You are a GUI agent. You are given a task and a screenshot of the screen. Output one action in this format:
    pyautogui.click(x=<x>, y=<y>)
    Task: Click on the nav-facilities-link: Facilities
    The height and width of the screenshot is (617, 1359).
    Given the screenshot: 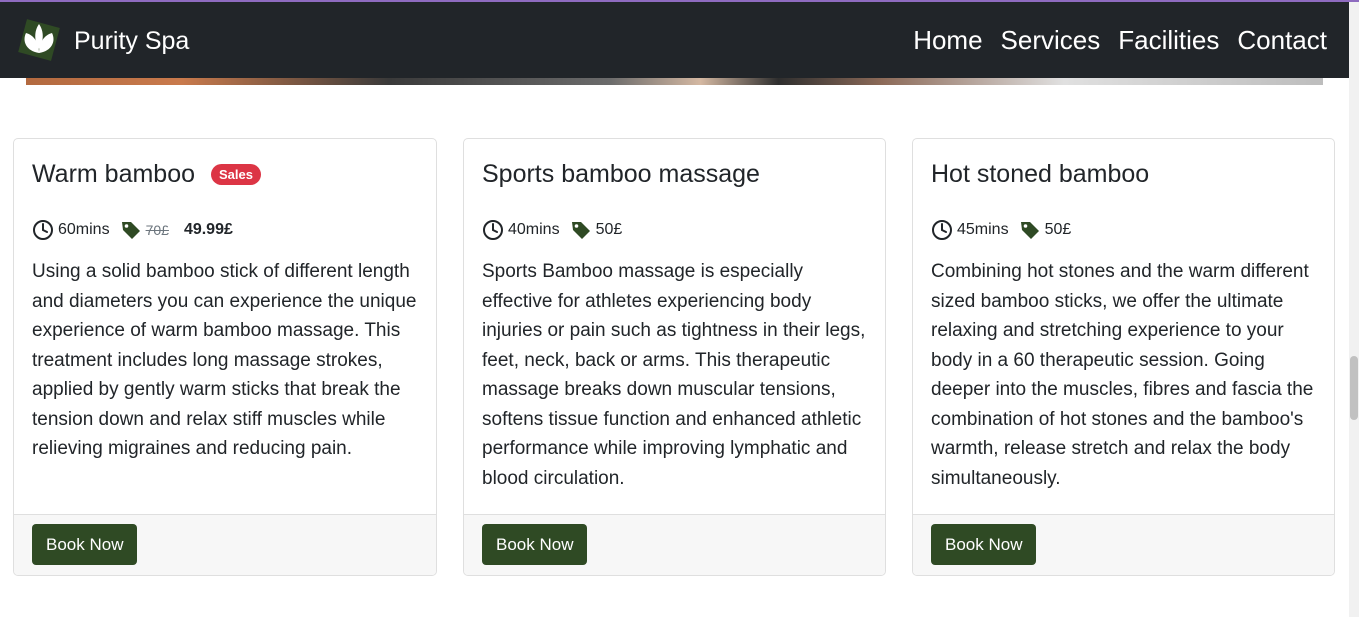 What is the action you would take?
    pyautogui.click(x=1168, y=40)
    